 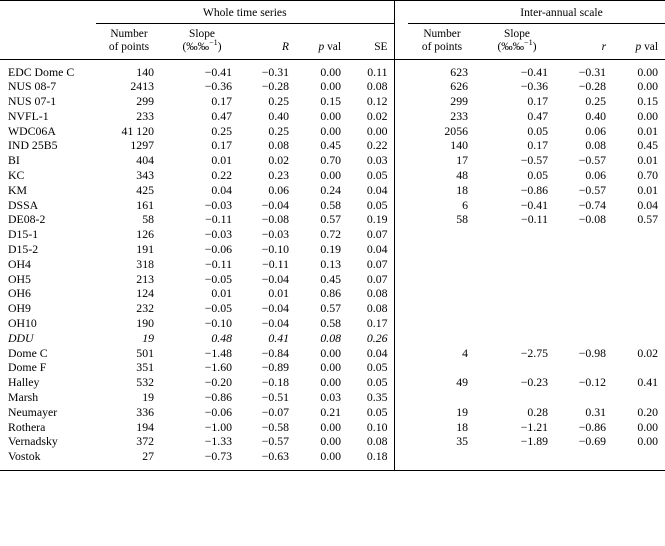 I want to click on row-site-name: WDC06A, so click(x=32, y=130).